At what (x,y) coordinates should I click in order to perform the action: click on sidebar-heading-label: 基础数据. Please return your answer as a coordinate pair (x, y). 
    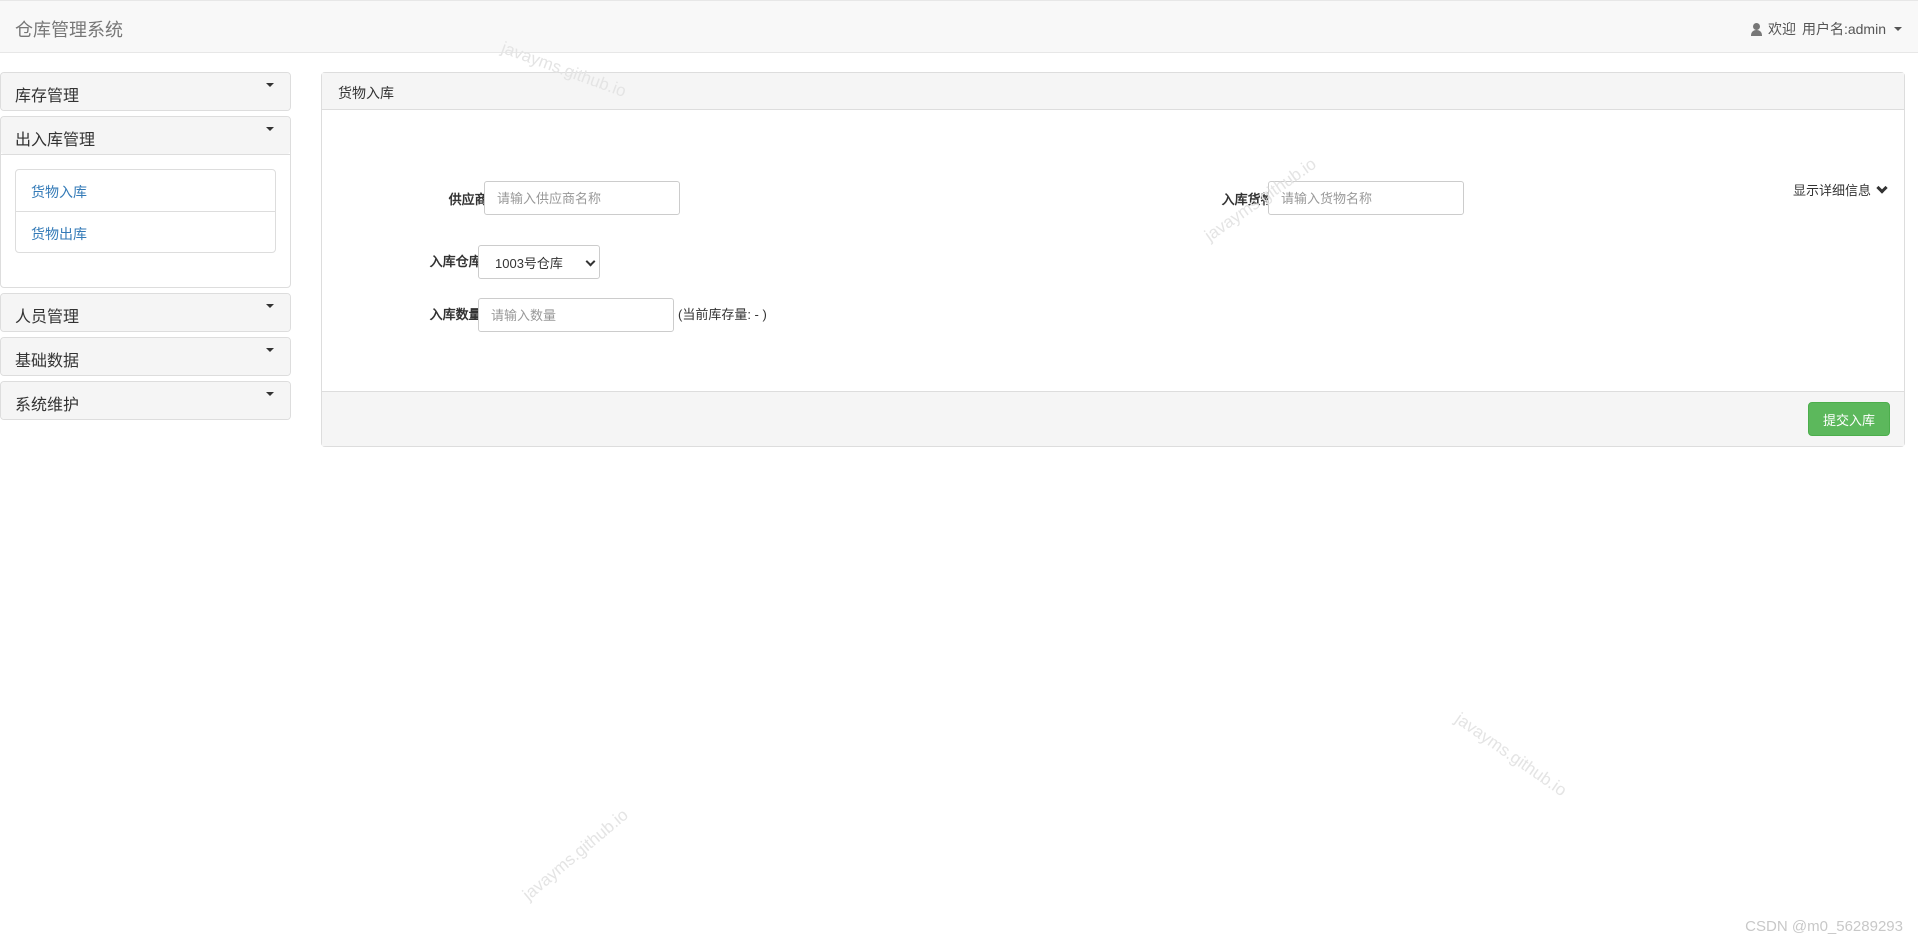
    Looking at the image, I should click on (47, 361).